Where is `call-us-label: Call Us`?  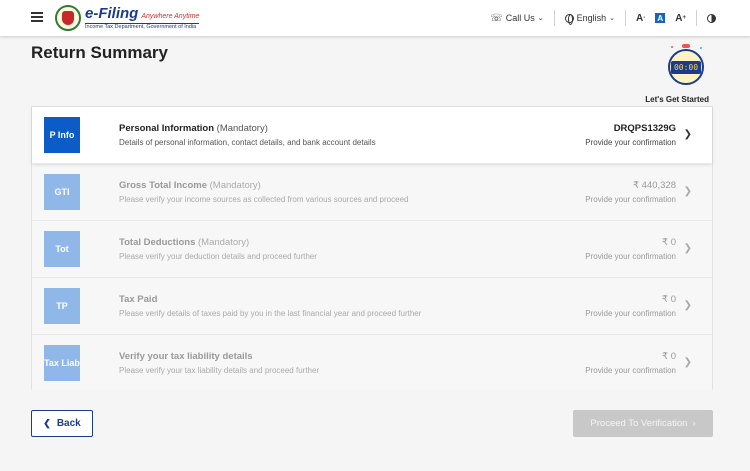 call-us-label: Call Us is located at coordinates (520, 18).